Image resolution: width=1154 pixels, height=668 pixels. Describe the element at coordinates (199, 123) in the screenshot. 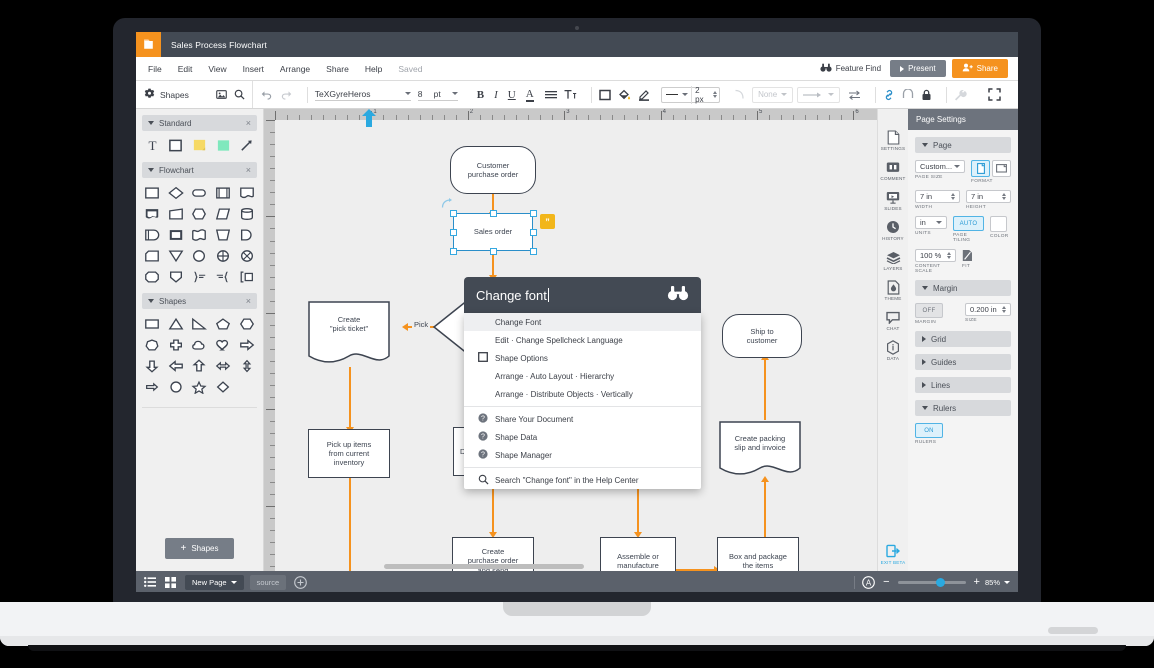

I see `section-standard-header: Standard ×` at that location.